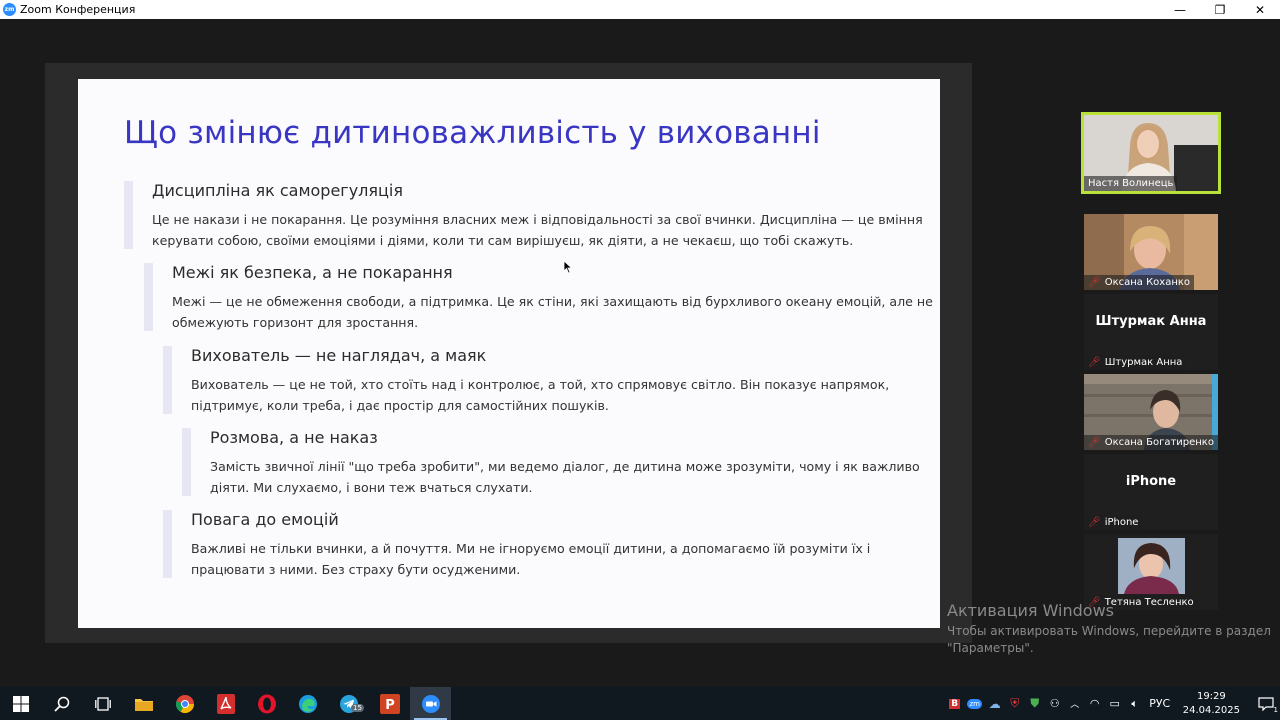 The width and height of the screenshot is (1280, 720). I want to click on block-heading: Повага до емоцій, so click(265, 519).